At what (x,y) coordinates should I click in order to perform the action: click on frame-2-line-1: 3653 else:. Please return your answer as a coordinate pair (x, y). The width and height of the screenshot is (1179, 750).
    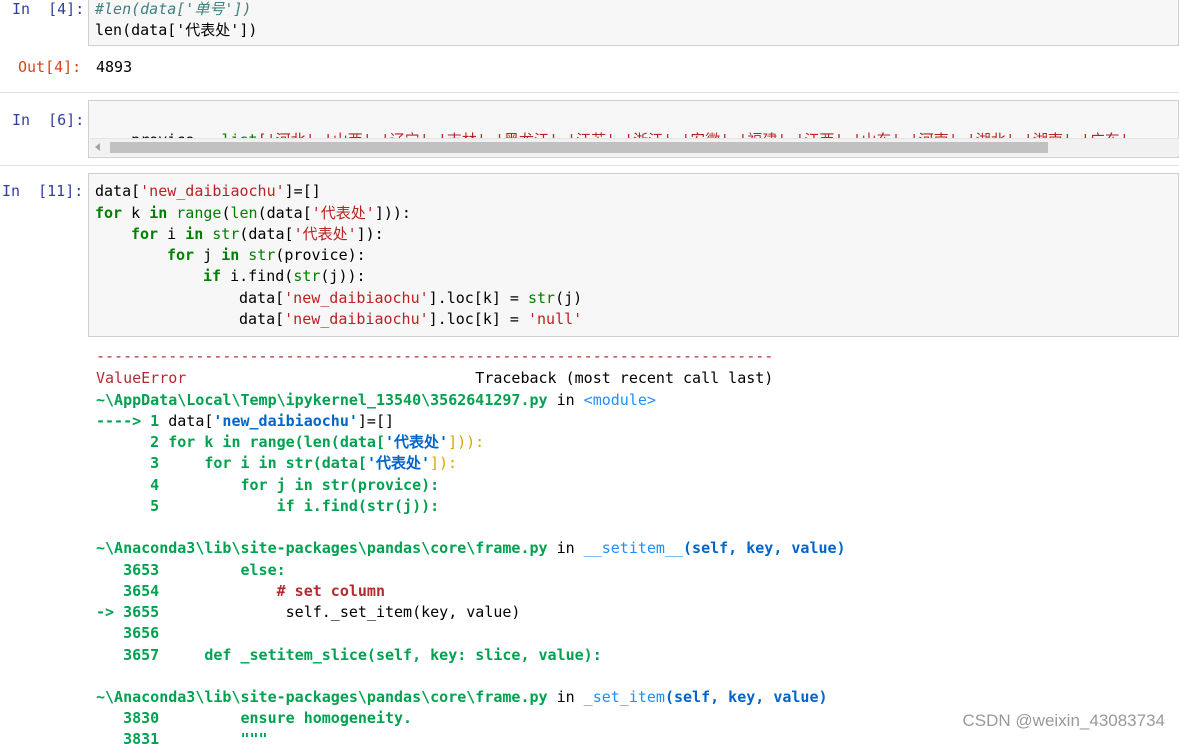
    Looking at the image, I should click on (191, 570).